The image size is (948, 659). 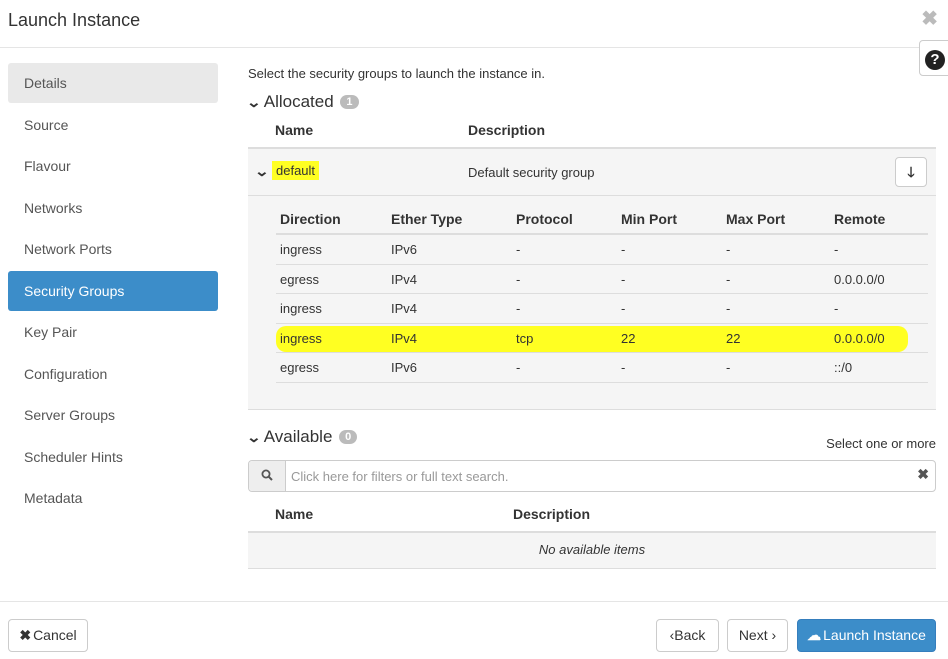 I want to click on security-group-name: default, so click(x=296, y=170).